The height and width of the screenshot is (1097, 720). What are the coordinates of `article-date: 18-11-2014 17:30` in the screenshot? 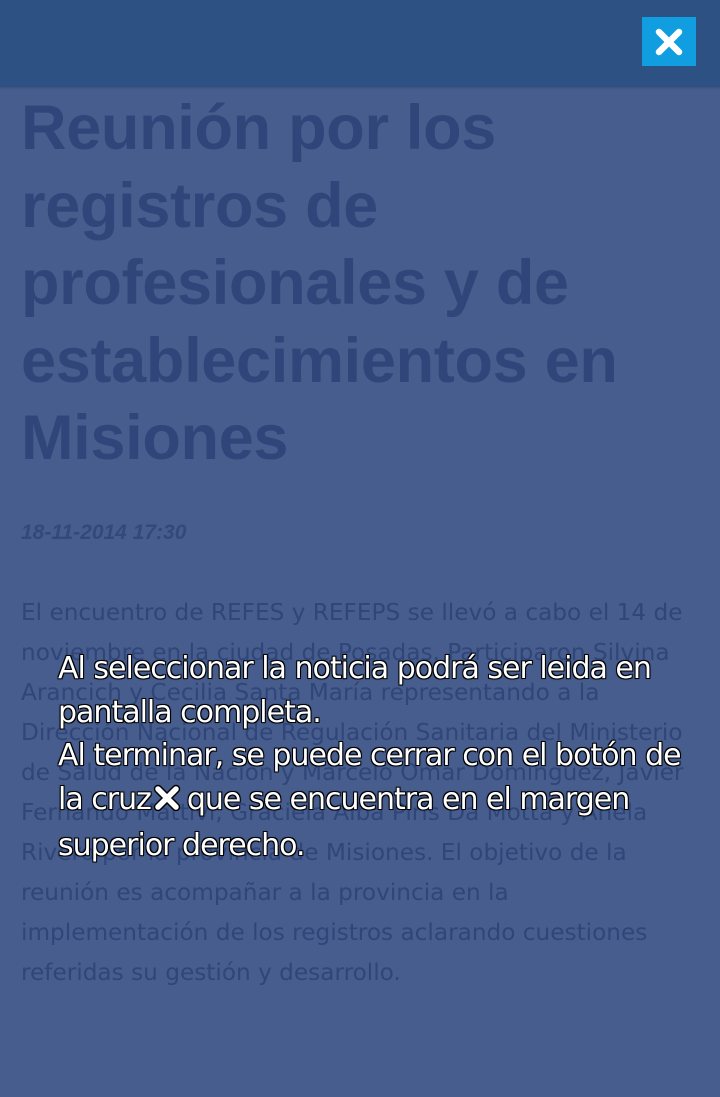 It's located at (104, 532).